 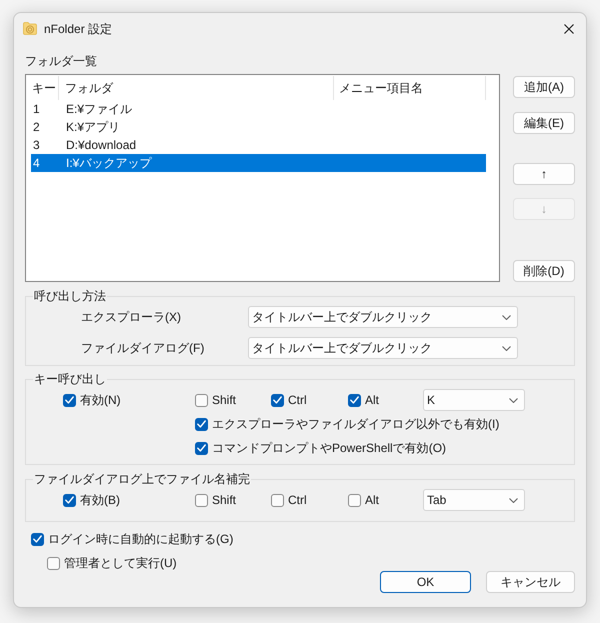 What do you see at coordinates (100, 145) in the screenshot?
I see `table-cell-text: D:¥download` at bounding box center [100, 145].